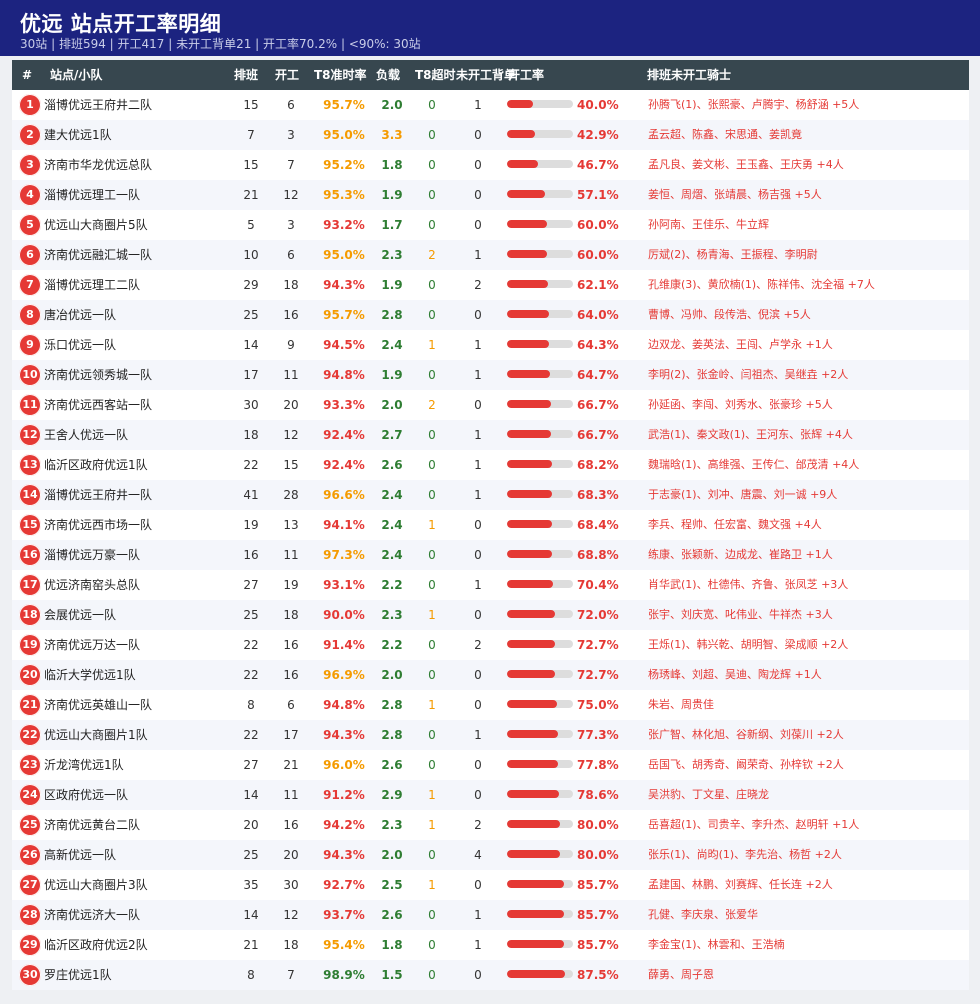  What do you see at coordinates (392, 405) in the screenshot?
I see `load-value: 2.0` at bounding box center [392, 405].